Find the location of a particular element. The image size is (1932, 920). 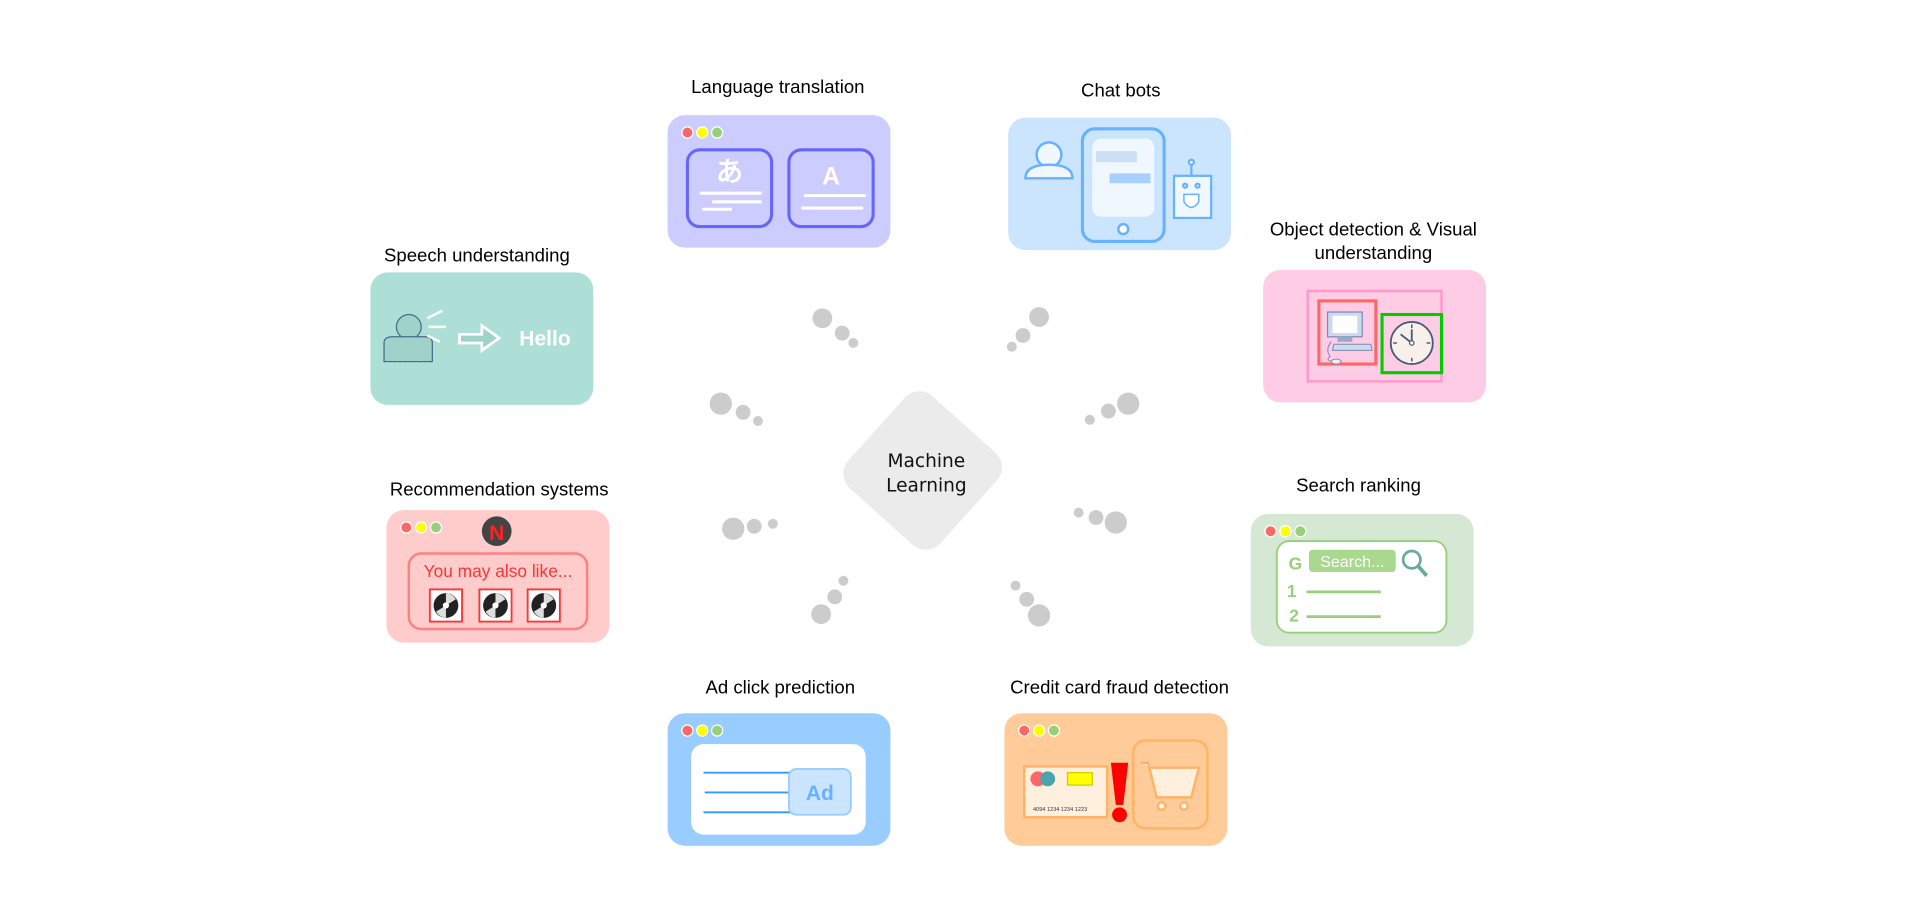

google-logo: G is located at coordinates (1295, 564).